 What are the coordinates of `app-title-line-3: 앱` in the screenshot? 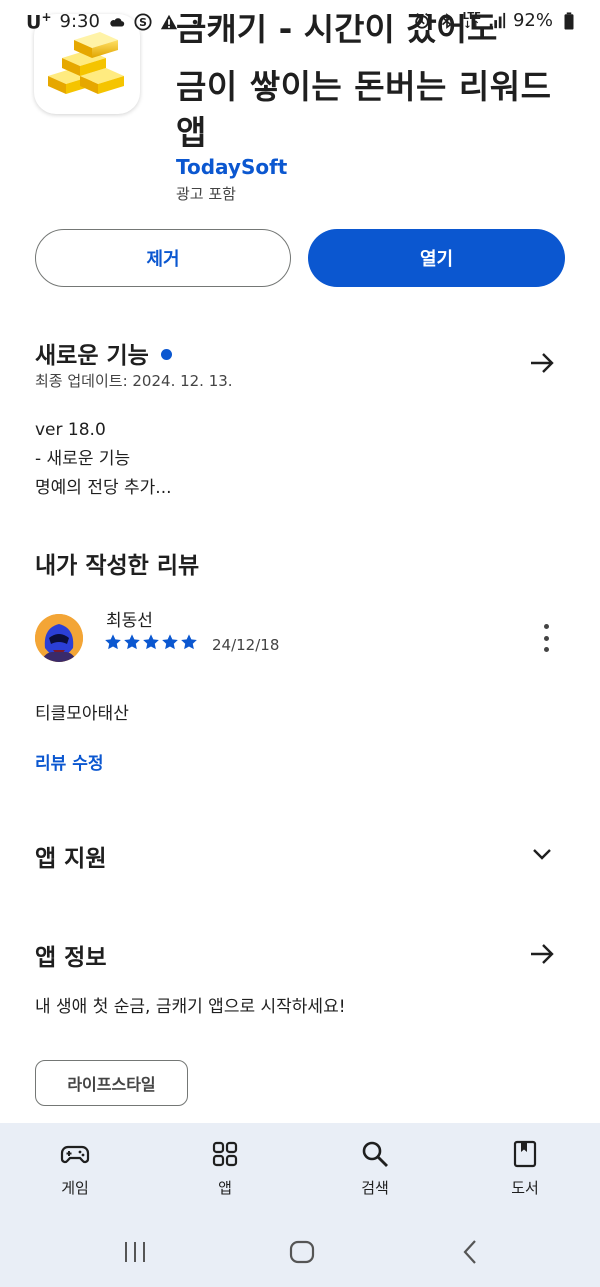 It's located at (191, 132).